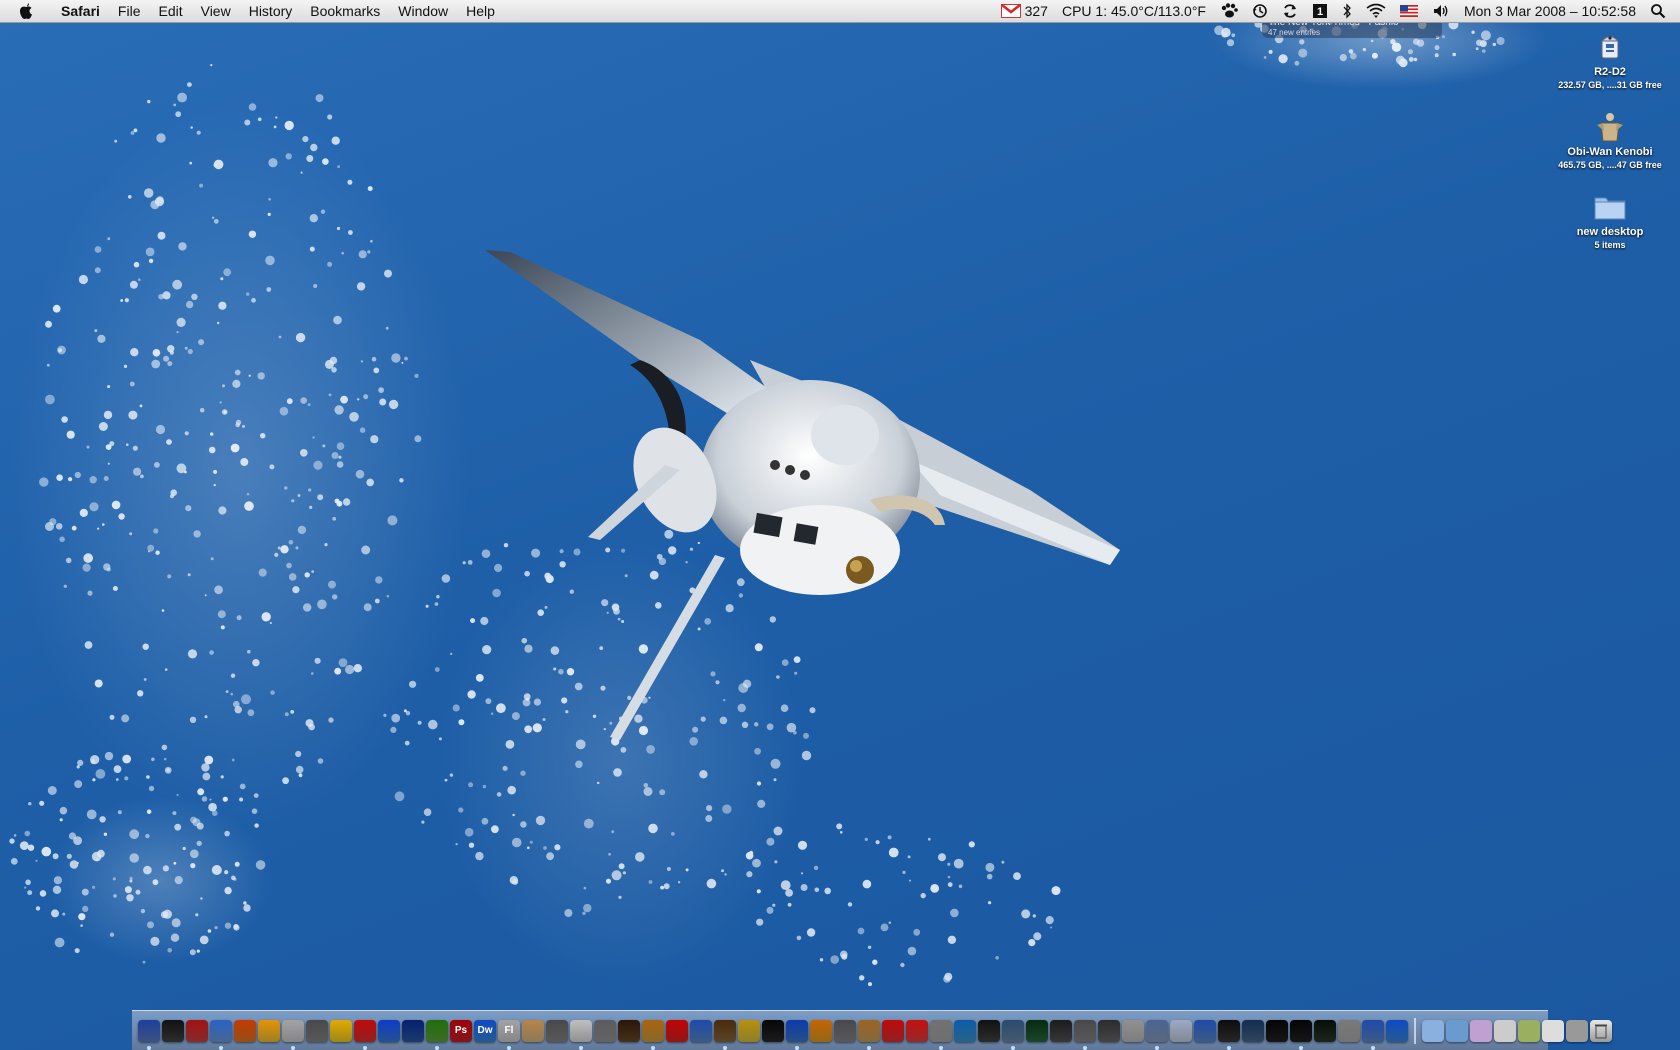 The width and height of the screenshot is (1680, 1050). Describe the element at coordinates (1610, 60) in the screenshot. I see `desktop-icon-r2d2-drive: R2-D2 232.57 GB, ....31 GB free` at that location.